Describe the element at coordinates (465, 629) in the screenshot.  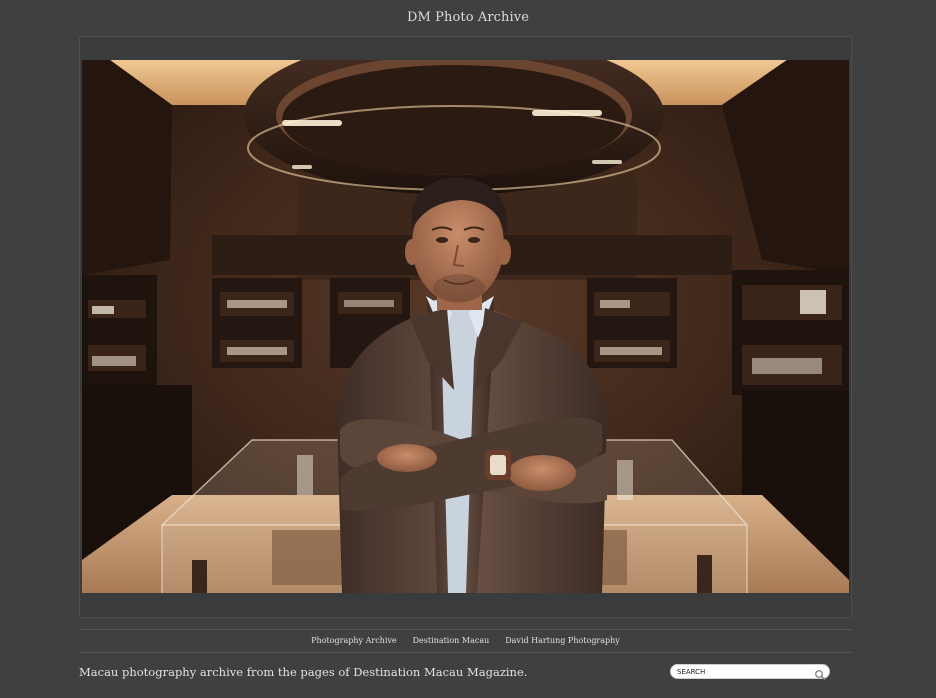
I see `footer-divider-top` at that location.